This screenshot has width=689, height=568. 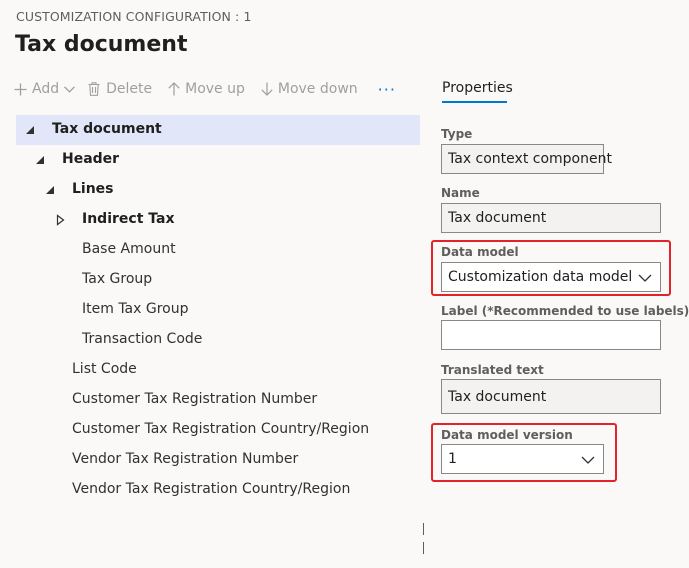 What do you see at coordinates (218, 250) in the screenshot?
I see `tree-item-base-amount: Base Amount` at bounding box center [218, 250].